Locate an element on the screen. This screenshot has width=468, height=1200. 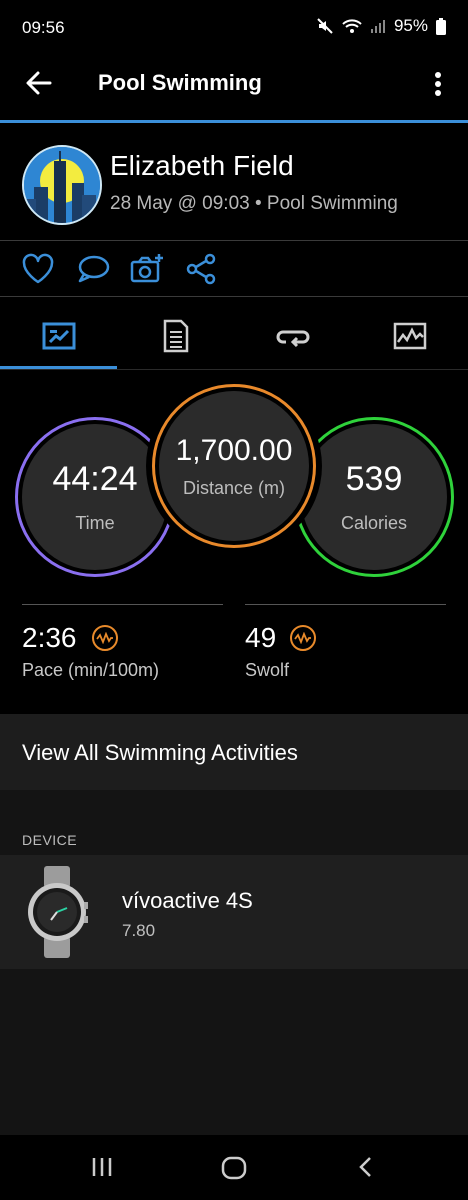
time-label: Time is located at coordinates (95, 523).